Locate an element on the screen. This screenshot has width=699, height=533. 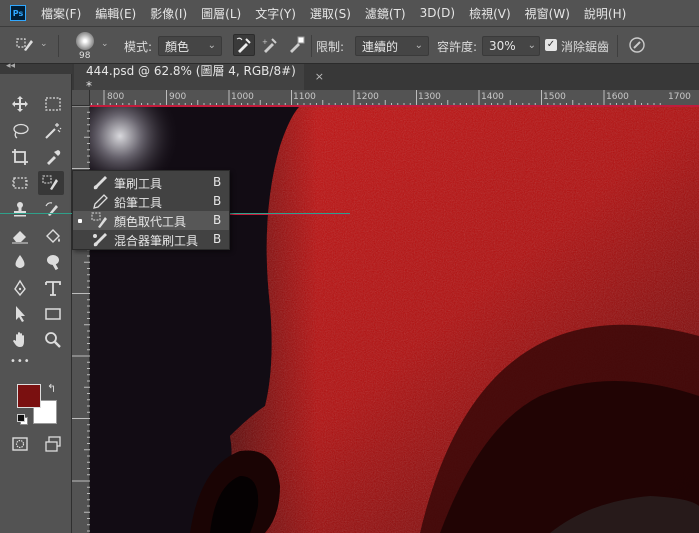
frame-icon is located at coordinates (20, 183).